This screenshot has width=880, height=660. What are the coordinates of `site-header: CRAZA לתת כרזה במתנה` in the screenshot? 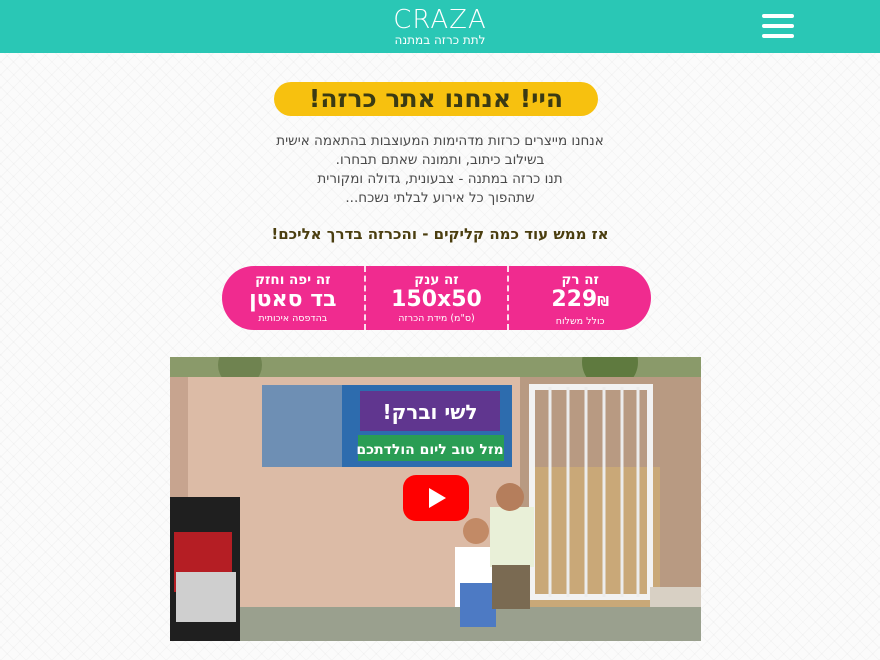 It's located at (440, 26).